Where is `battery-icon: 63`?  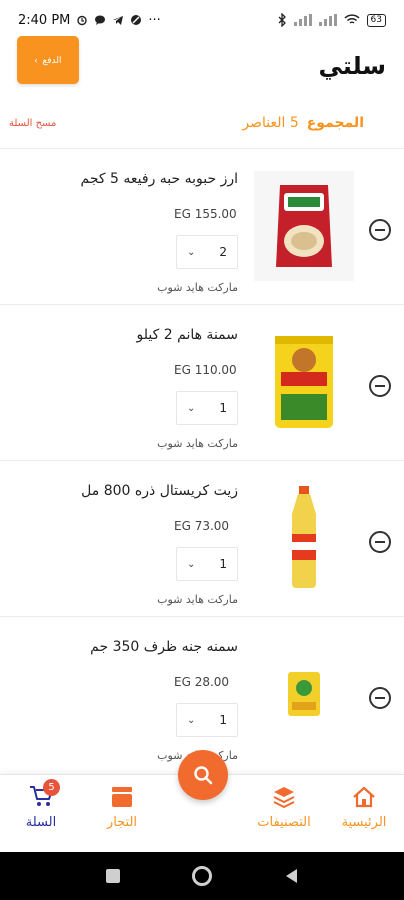 battery-icon: 63 is located at coordinates (376, 20).